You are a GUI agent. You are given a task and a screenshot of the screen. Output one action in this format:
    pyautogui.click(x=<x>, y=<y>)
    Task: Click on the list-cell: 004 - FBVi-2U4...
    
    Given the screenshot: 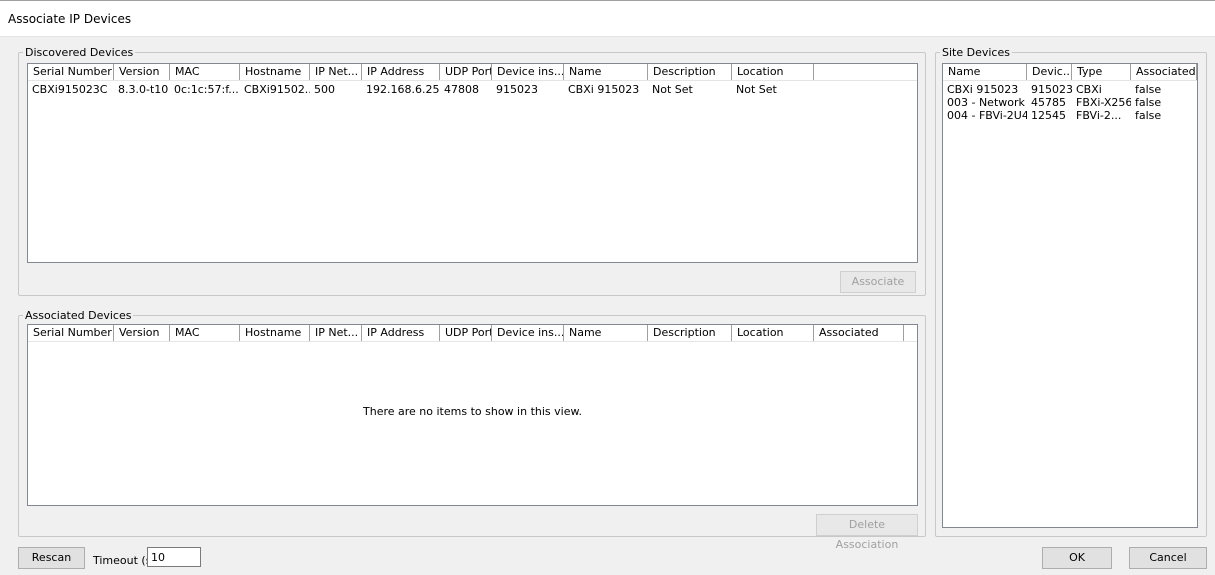 What is the action you would take?
    pyautogui.click(x=987, y=115)
    